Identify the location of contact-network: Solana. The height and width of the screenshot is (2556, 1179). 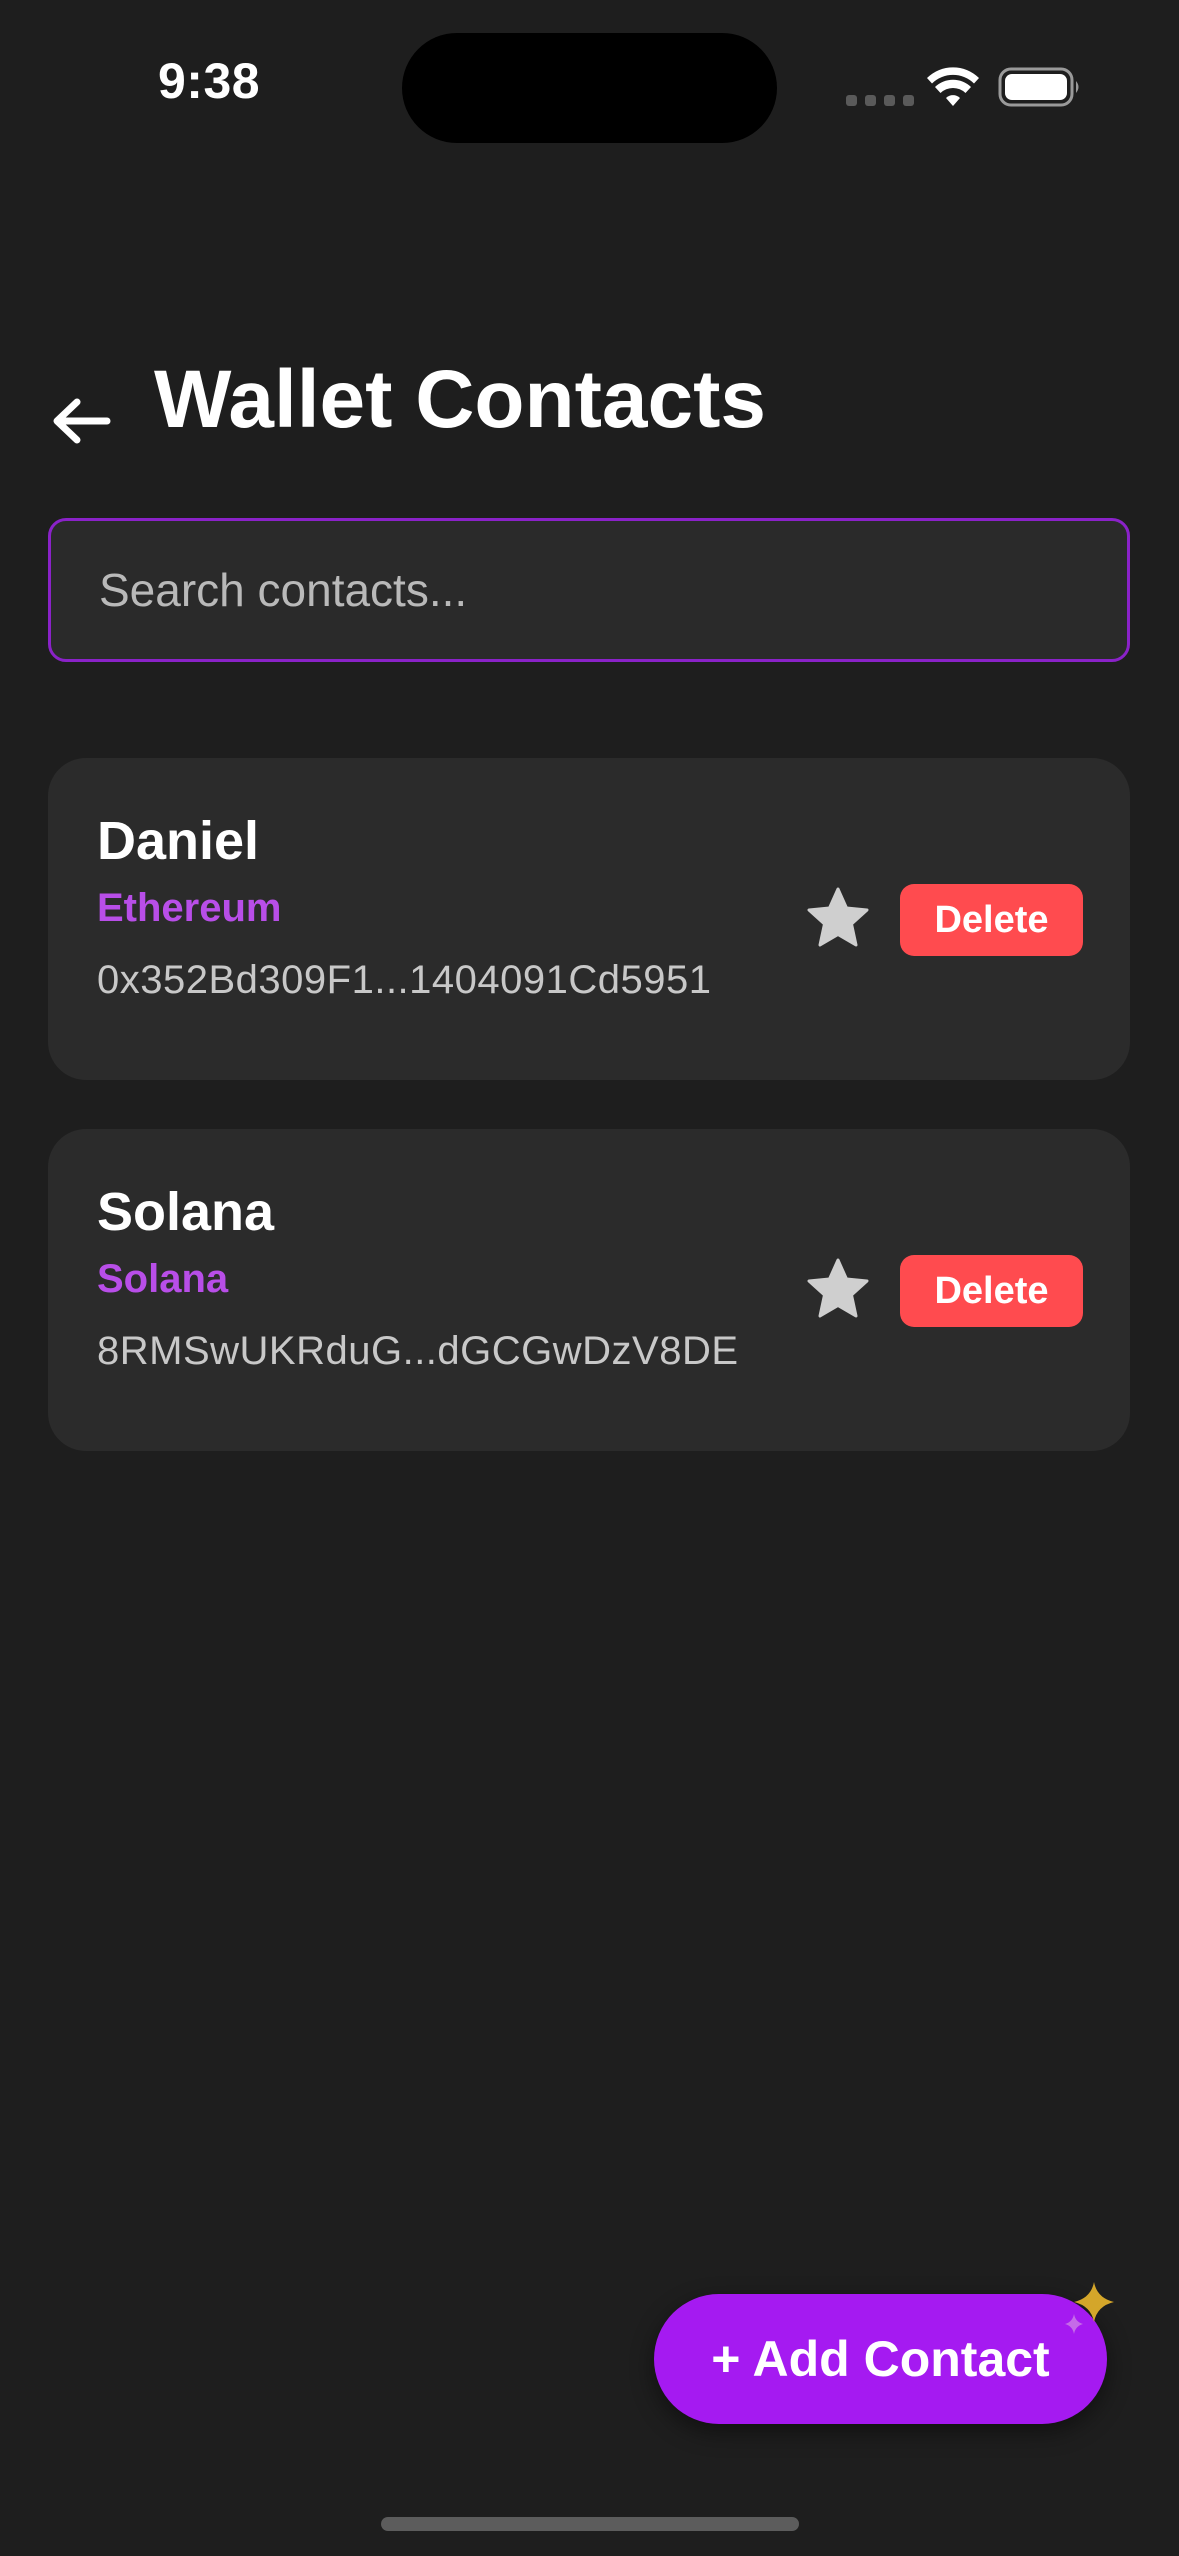
(163, 1279).